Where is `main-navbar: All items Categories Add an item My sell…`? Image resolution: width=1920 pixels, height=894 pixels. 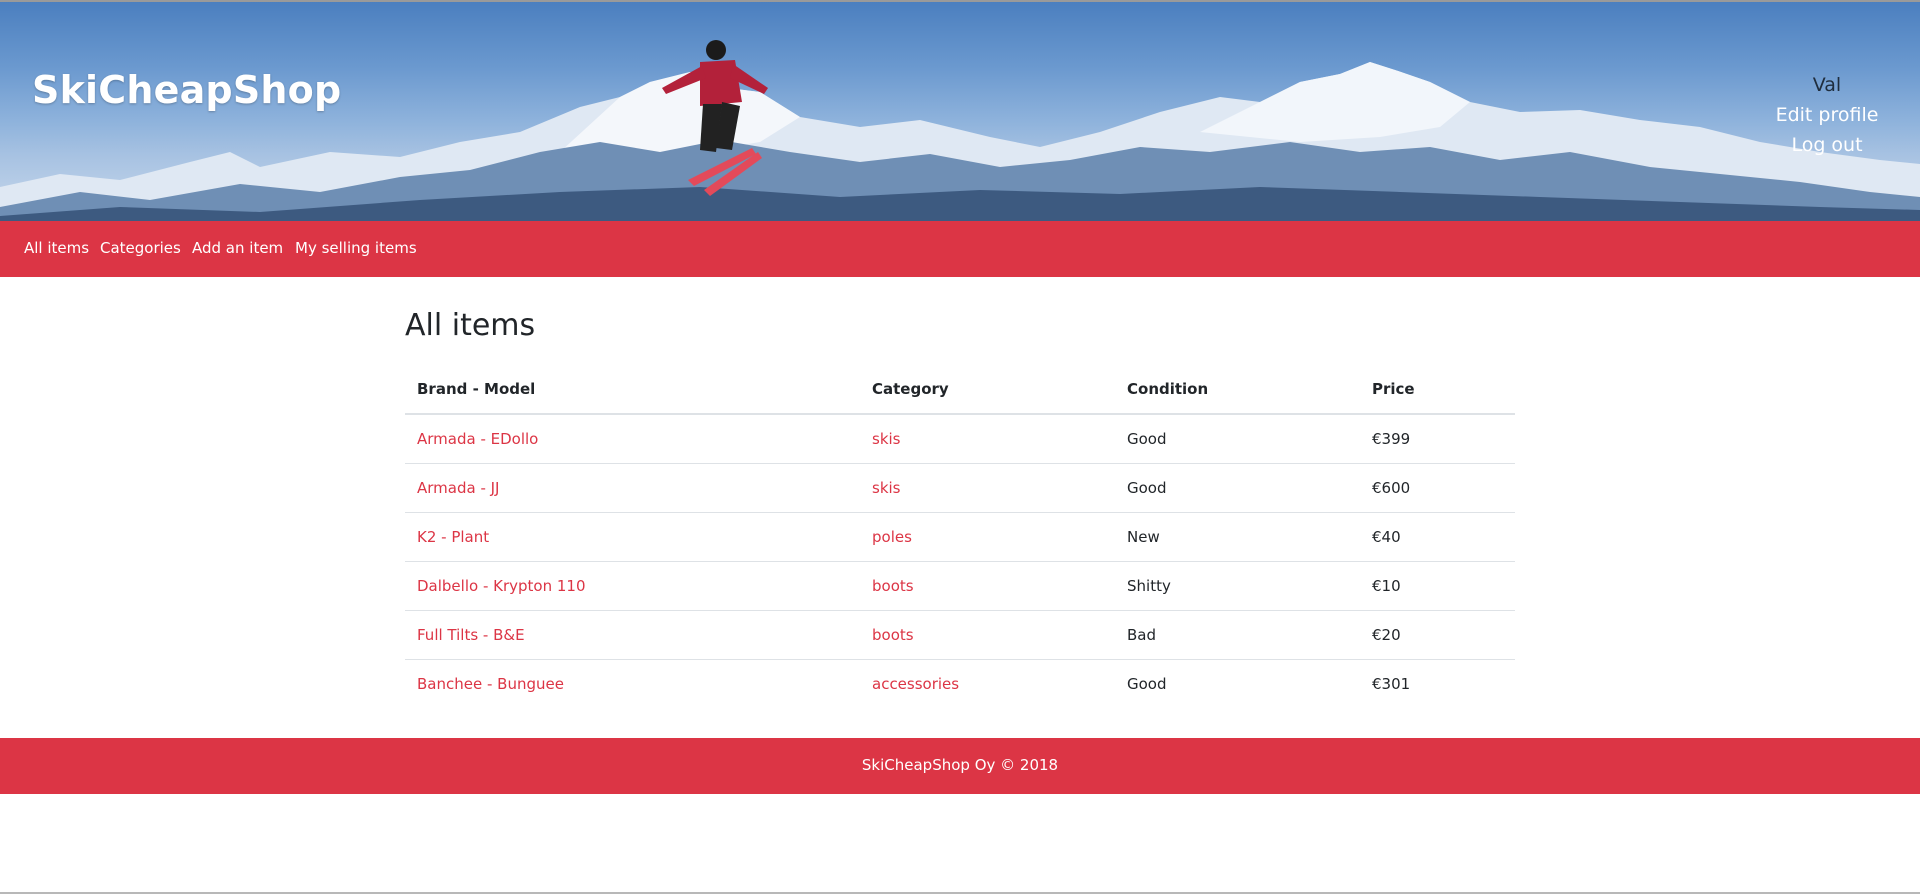 main-navbar: All items Categories Add an item My sell… is located at coordinates (960, 249).